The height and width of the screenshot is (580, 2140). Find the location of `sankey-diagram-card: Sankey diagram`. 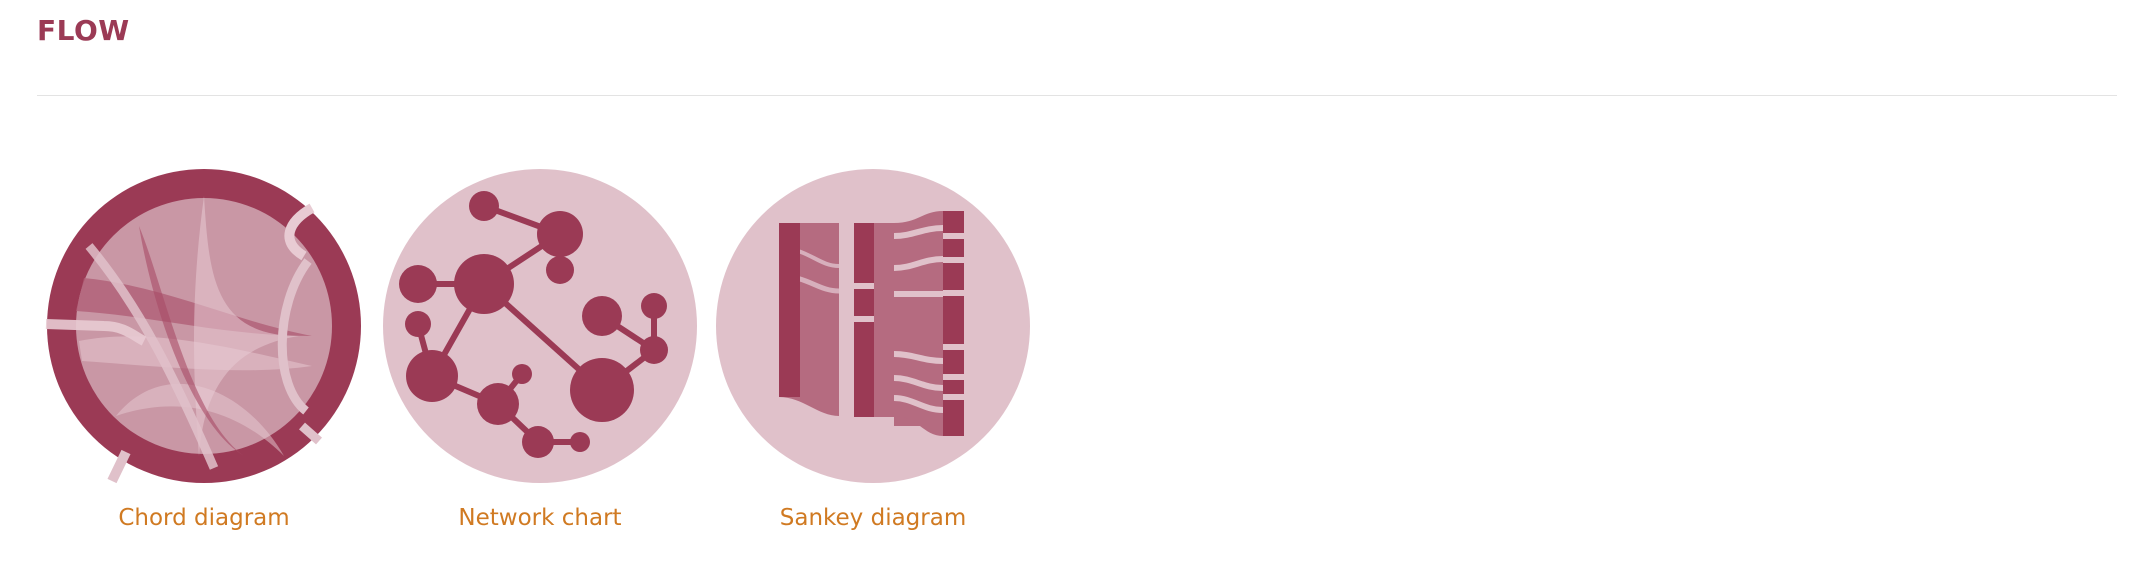

sankey-diagram-card: Sankey diagram is located at coordinates (873, 348).